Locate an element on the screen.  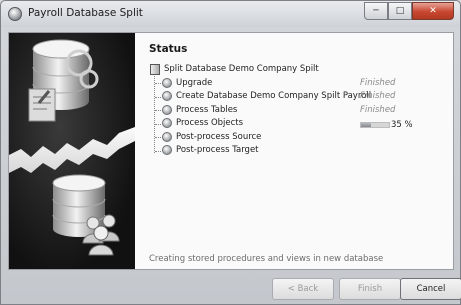
tree-root: Split Database Demo Company Spilt is located at coordinates (300, 69).